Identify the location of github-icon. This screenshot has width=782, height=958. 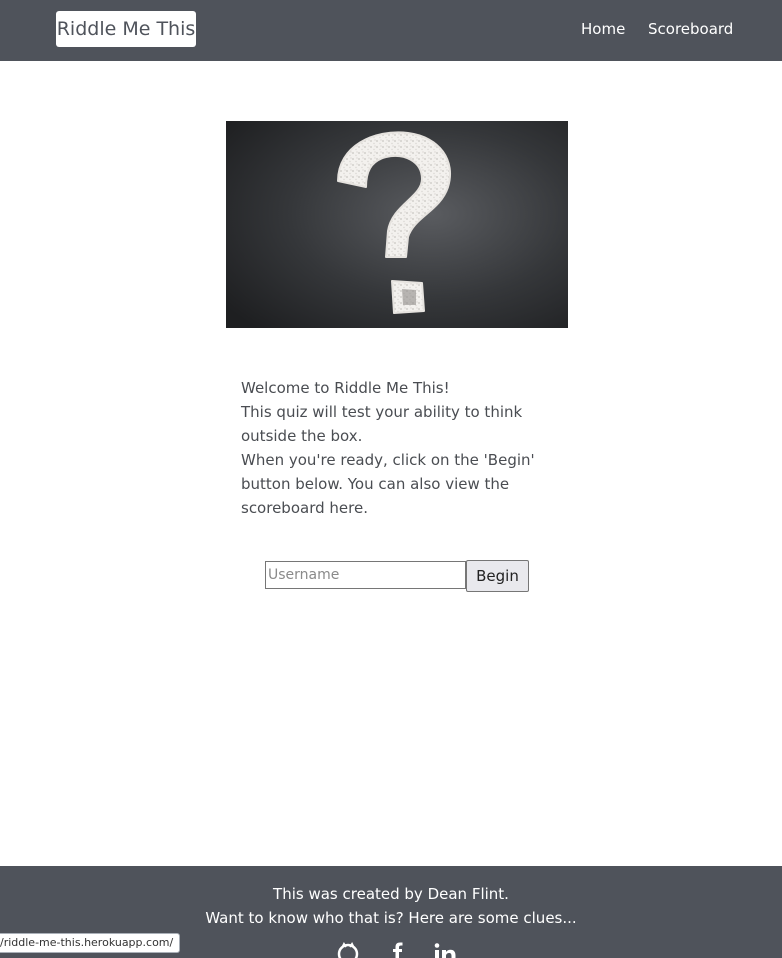
(348, 950).